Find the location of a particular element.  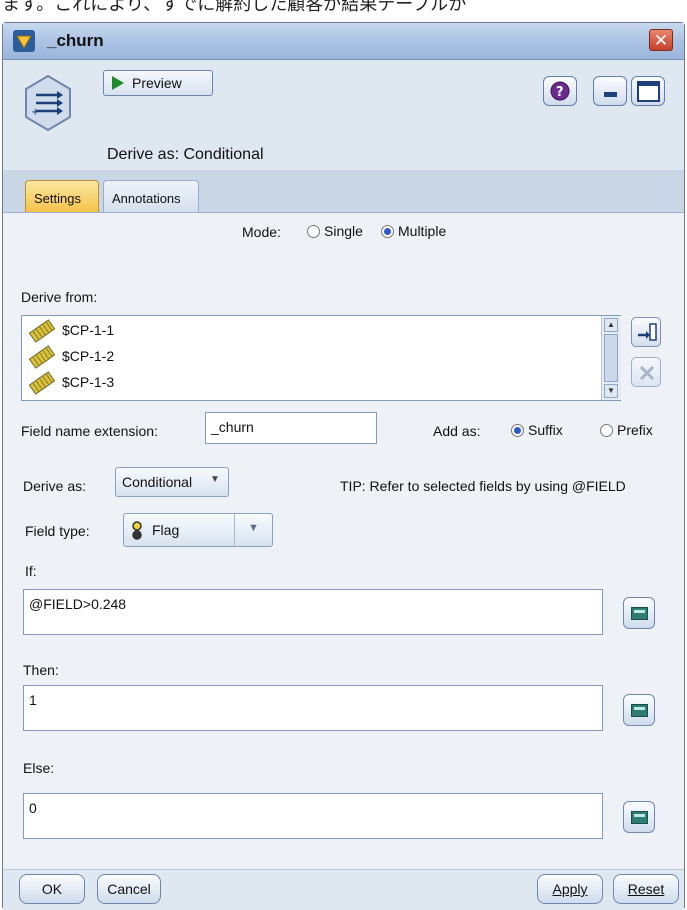

then-expression-builder-button is located at coordinates (639, 710).